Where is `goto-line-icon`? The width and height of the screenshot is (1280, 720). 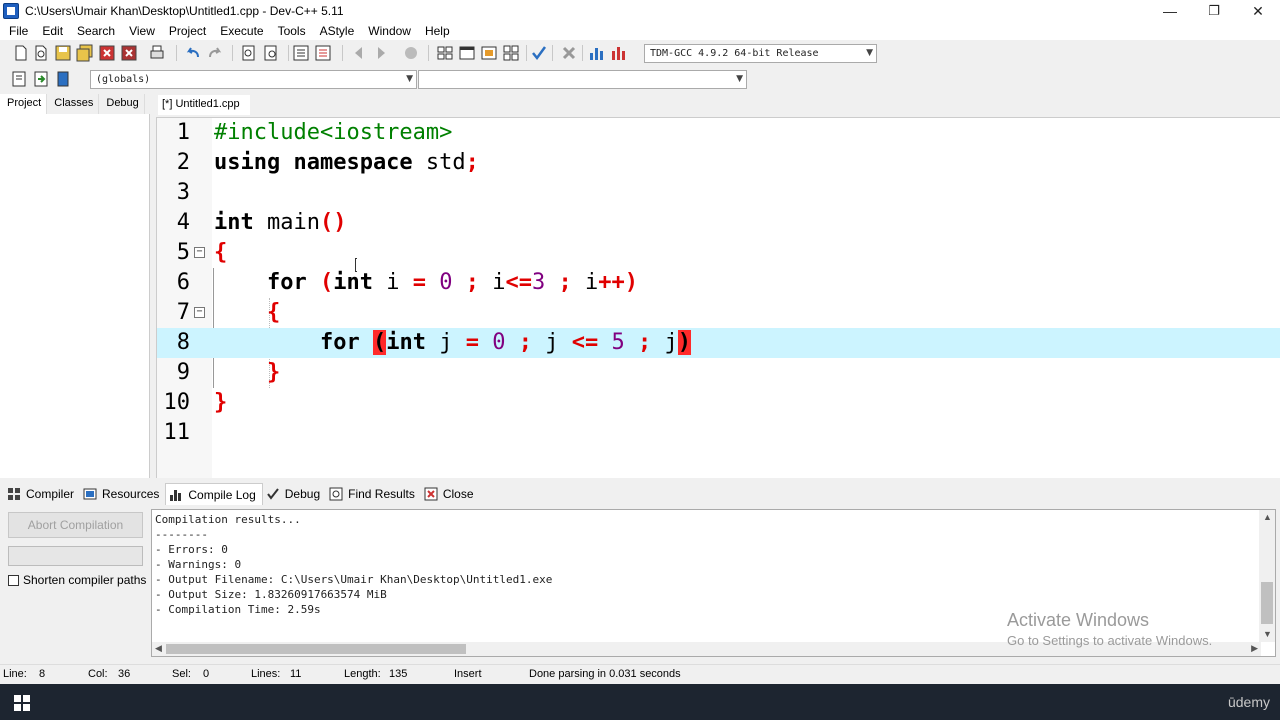 goto-line-icon is located at coordinates (411, 53).